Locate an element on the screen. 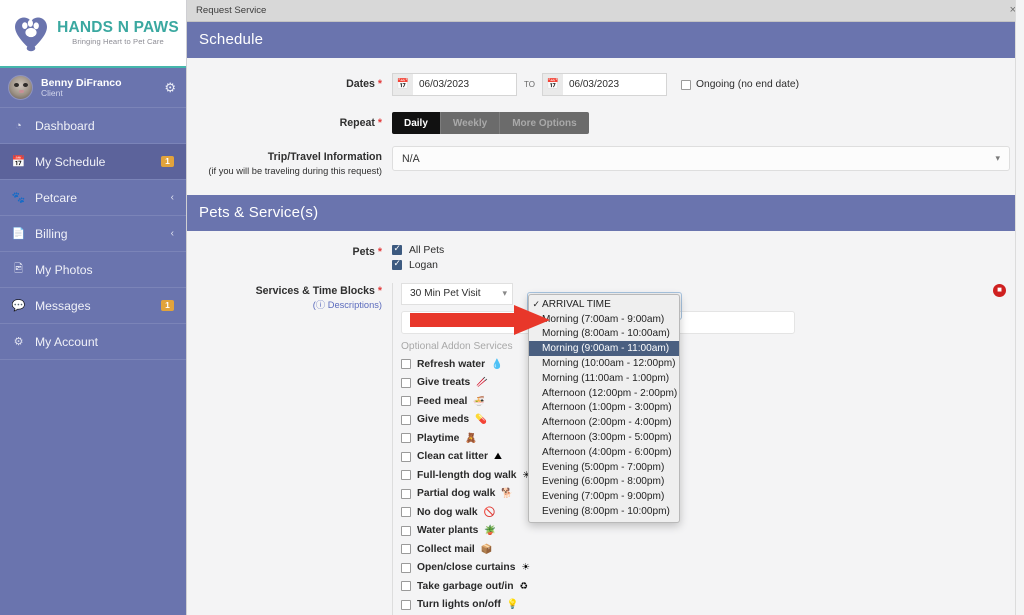 The width and height of the screenshot is (1024, 615). document-icon: 📄 is located at coordinates (18, 234).